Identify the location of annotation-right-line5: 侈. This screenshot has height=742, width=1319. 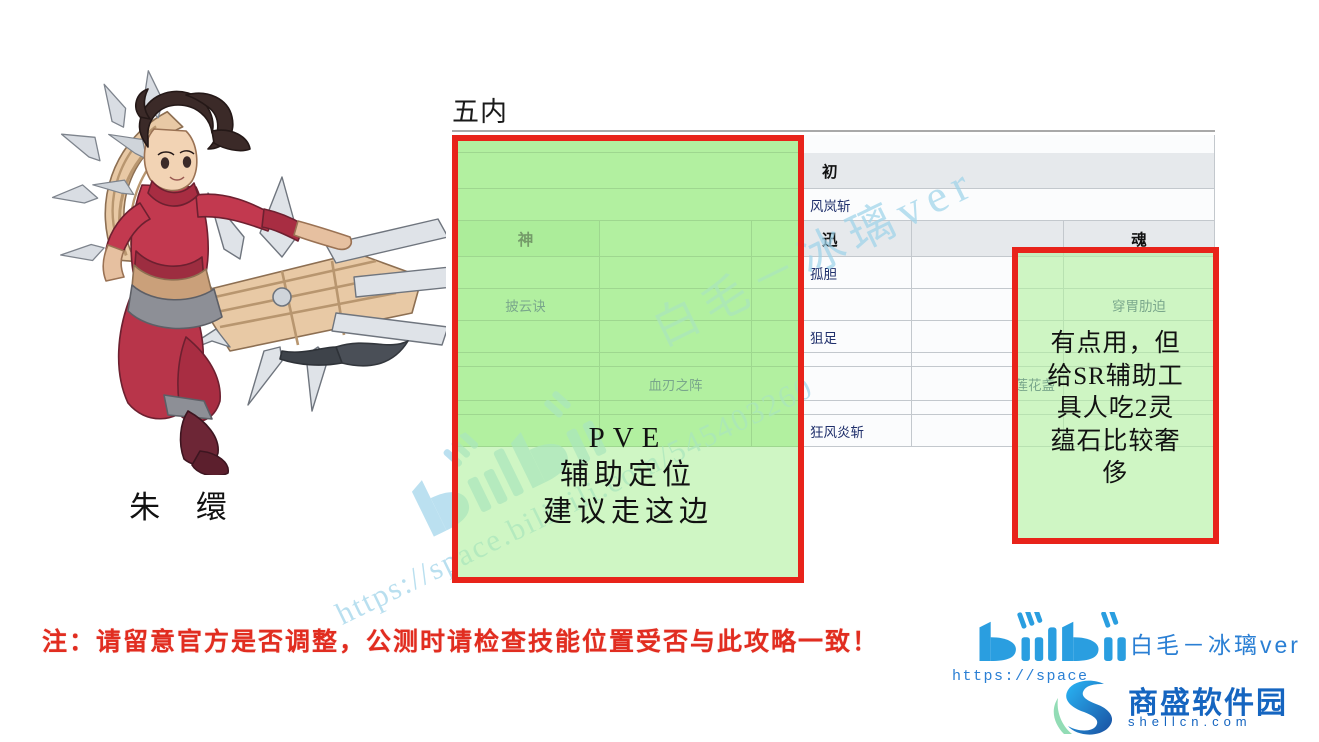
(1115, 473).